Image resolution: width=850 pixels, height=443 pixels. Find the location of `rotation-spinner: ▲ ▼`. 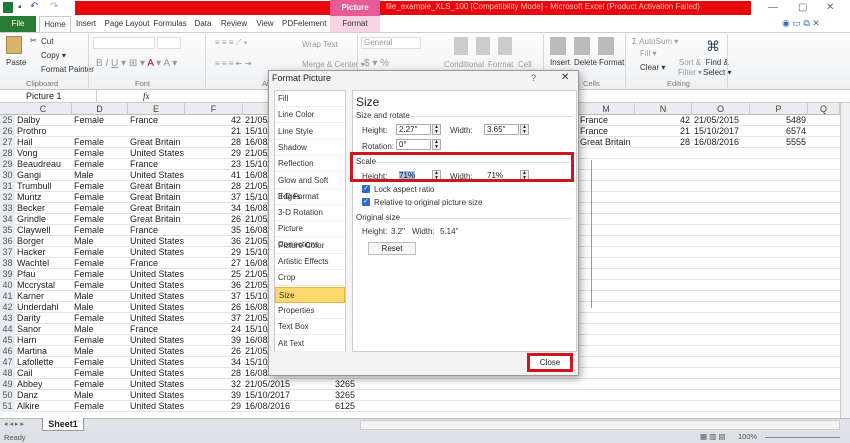

rotation-spinner: ▲ ▼ is located at coordinates (436, 144).